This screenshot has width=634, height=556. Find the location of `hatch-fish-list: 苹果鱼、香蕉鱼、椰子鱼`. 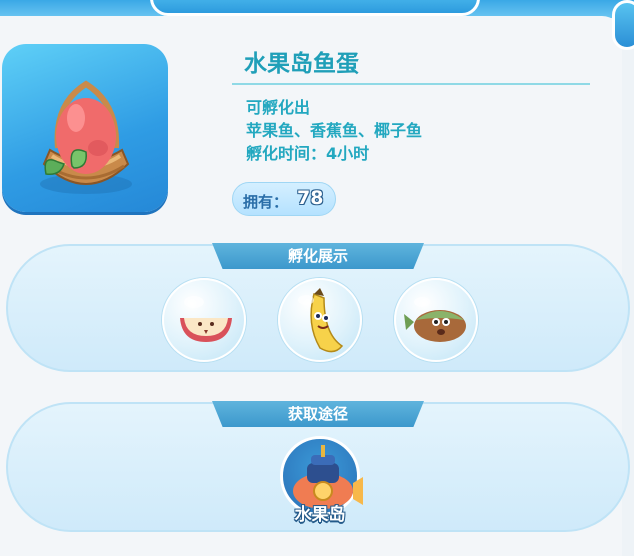

hatch-fish-list: 苹果鱼、香蕉鱼、椰子鱼 is located at coordinates (334, 130).